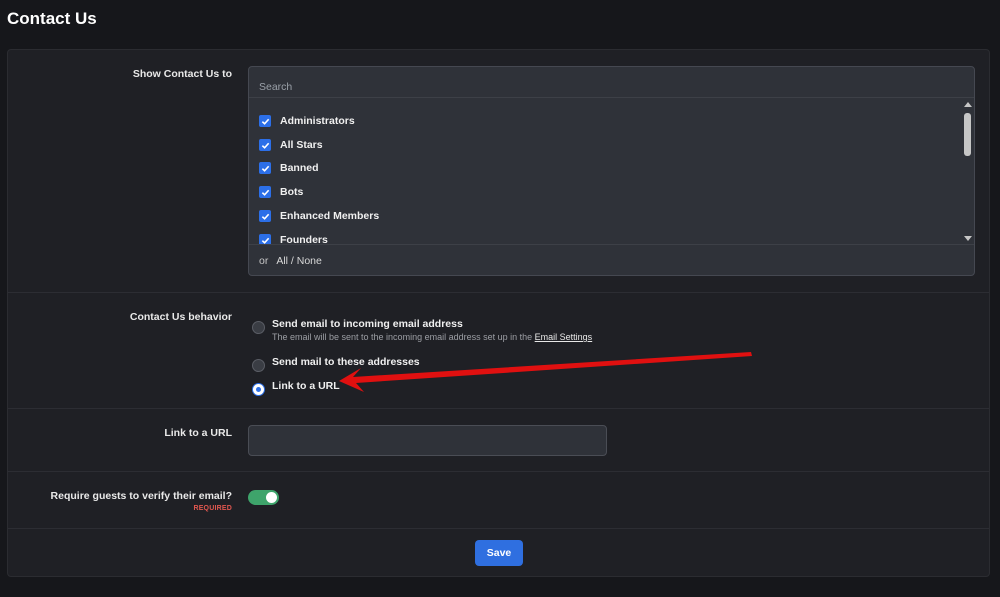 The height and width of the screenshot is (597, 1000). What do you see at coordinates (304, 239) in the screenshot?
I see `list-item-label: Founders` at bounding box center [304, 239].